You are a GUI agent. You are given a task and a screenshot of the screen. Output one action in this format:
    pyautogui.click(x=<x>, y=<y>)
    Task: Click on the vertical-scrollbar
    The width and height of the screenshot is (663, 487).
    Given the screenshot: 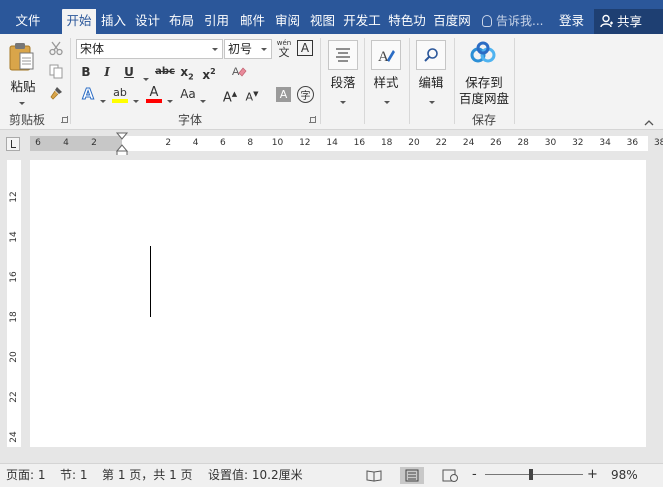 What is the action you would take?
    pyautogui.click(x=656, y=305)
    